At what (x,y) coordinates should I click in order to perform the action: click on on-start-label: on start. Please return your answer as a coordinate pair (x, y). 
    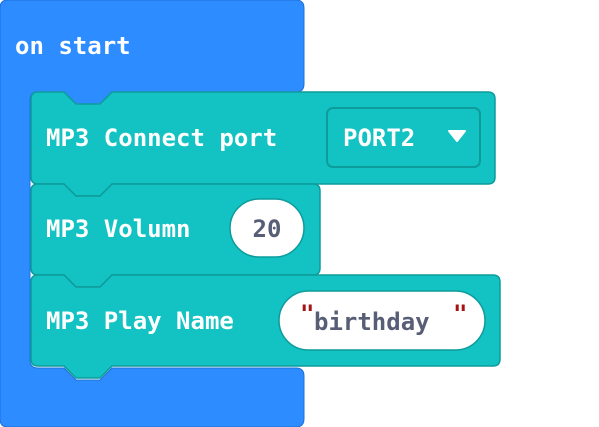
    Looking at the image, I should click on (73, 46).